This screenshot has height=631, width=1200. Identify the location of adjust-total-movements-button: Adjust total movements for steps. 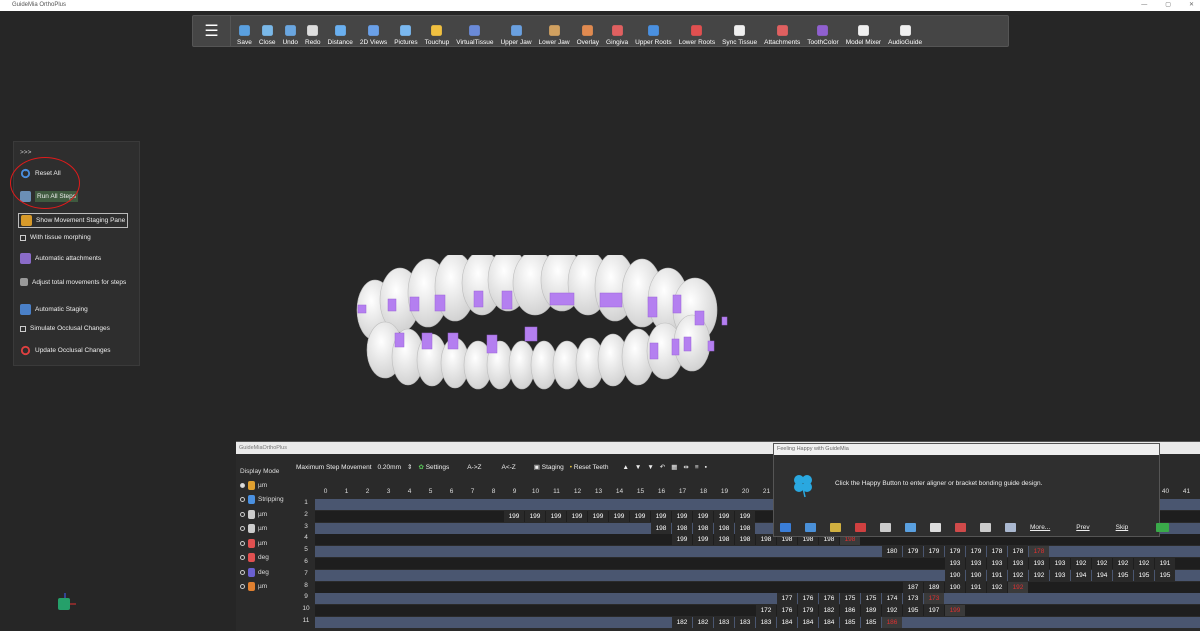
(73, 282).